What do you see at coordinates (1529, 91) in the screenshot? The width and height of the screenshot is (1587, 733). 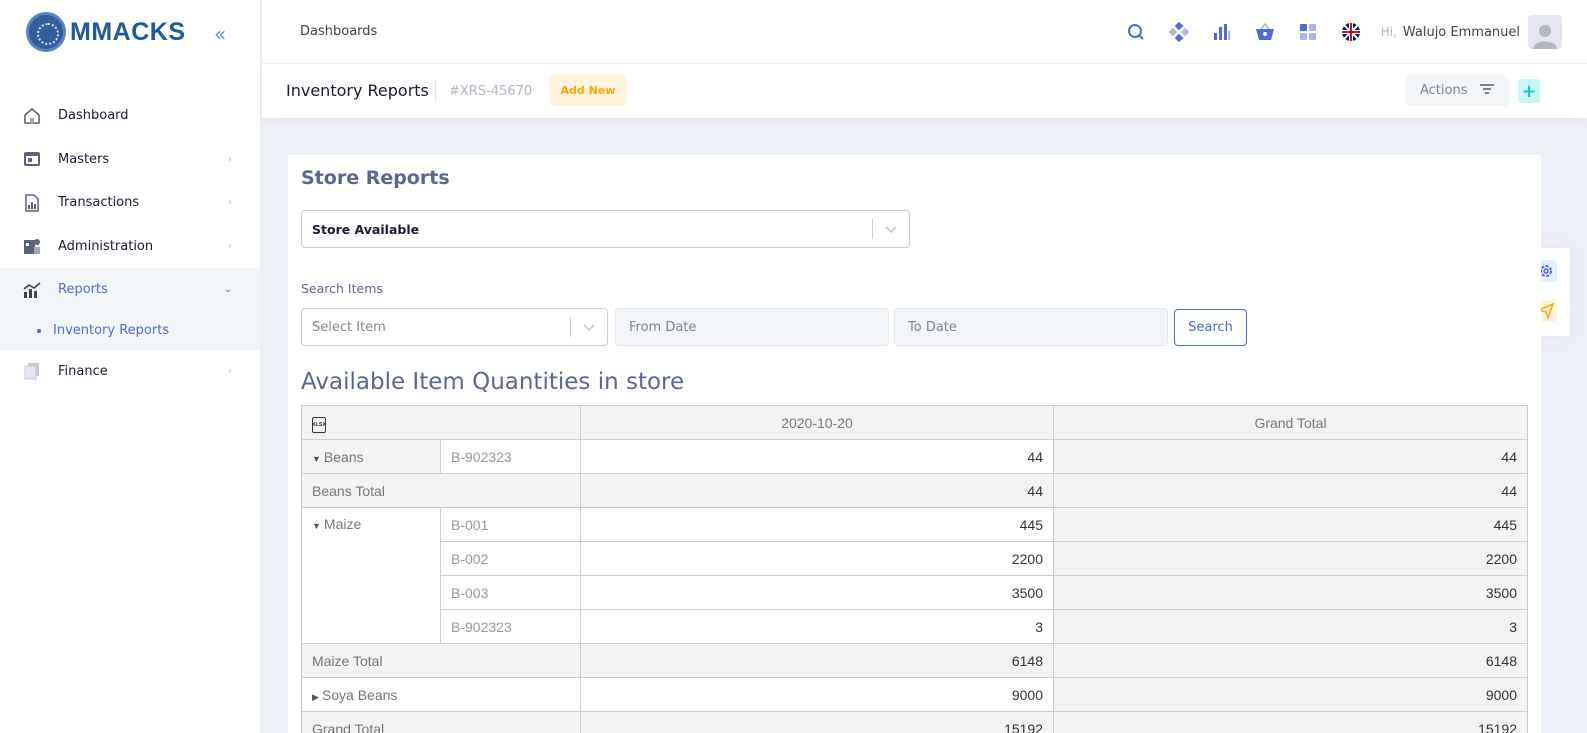 I see `add-file-button: +` at bounding box center [1529, 91].